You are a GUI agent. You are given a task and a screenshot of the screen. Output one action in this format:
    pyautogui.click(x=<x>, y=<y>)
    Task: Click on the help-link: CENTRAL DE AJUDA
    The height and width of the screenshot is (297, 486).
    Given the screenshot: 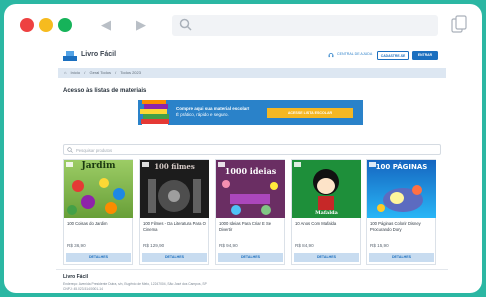 What is the action you would take?
    pyautogui.click(x=354, y=54)
    